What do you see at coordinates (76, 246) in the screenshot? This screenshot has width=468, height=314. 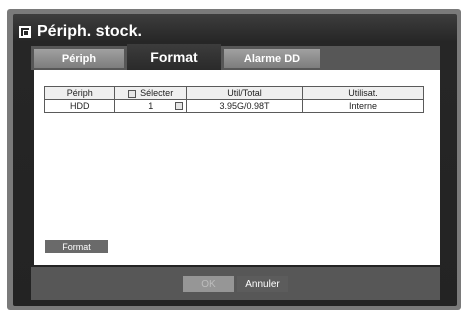 I see `format-button: Format` at bounding box center [76, 246].